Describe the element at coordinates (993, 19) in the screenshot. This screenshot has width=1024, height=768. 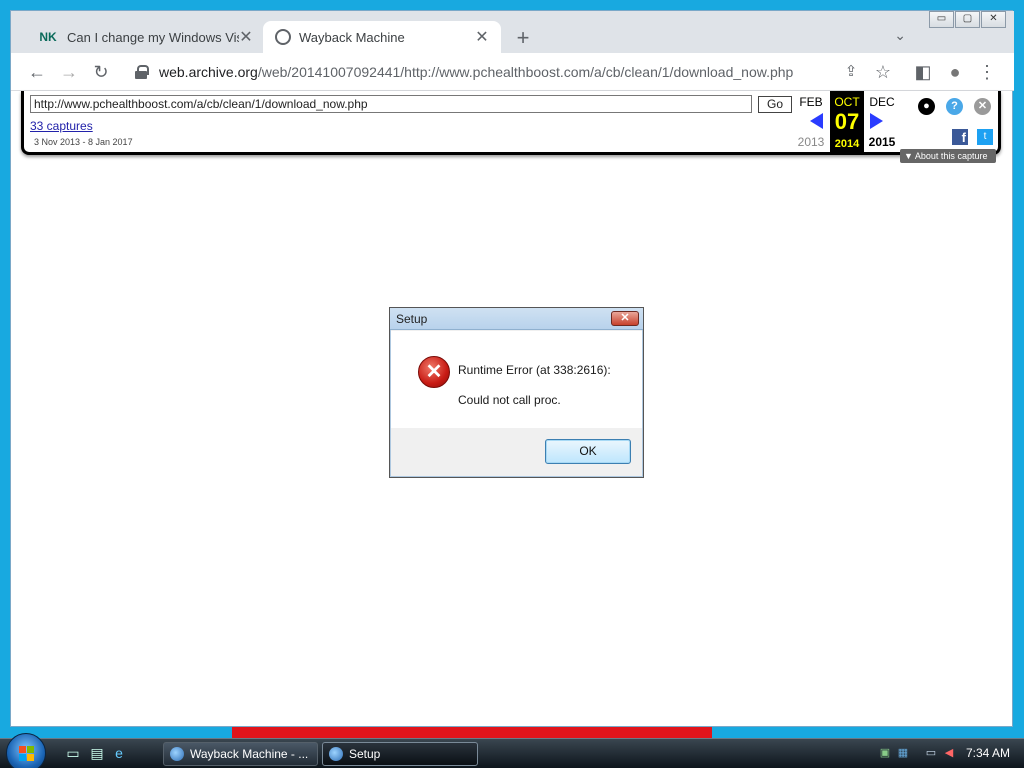
I see `close-window-button: ✕` at that location.